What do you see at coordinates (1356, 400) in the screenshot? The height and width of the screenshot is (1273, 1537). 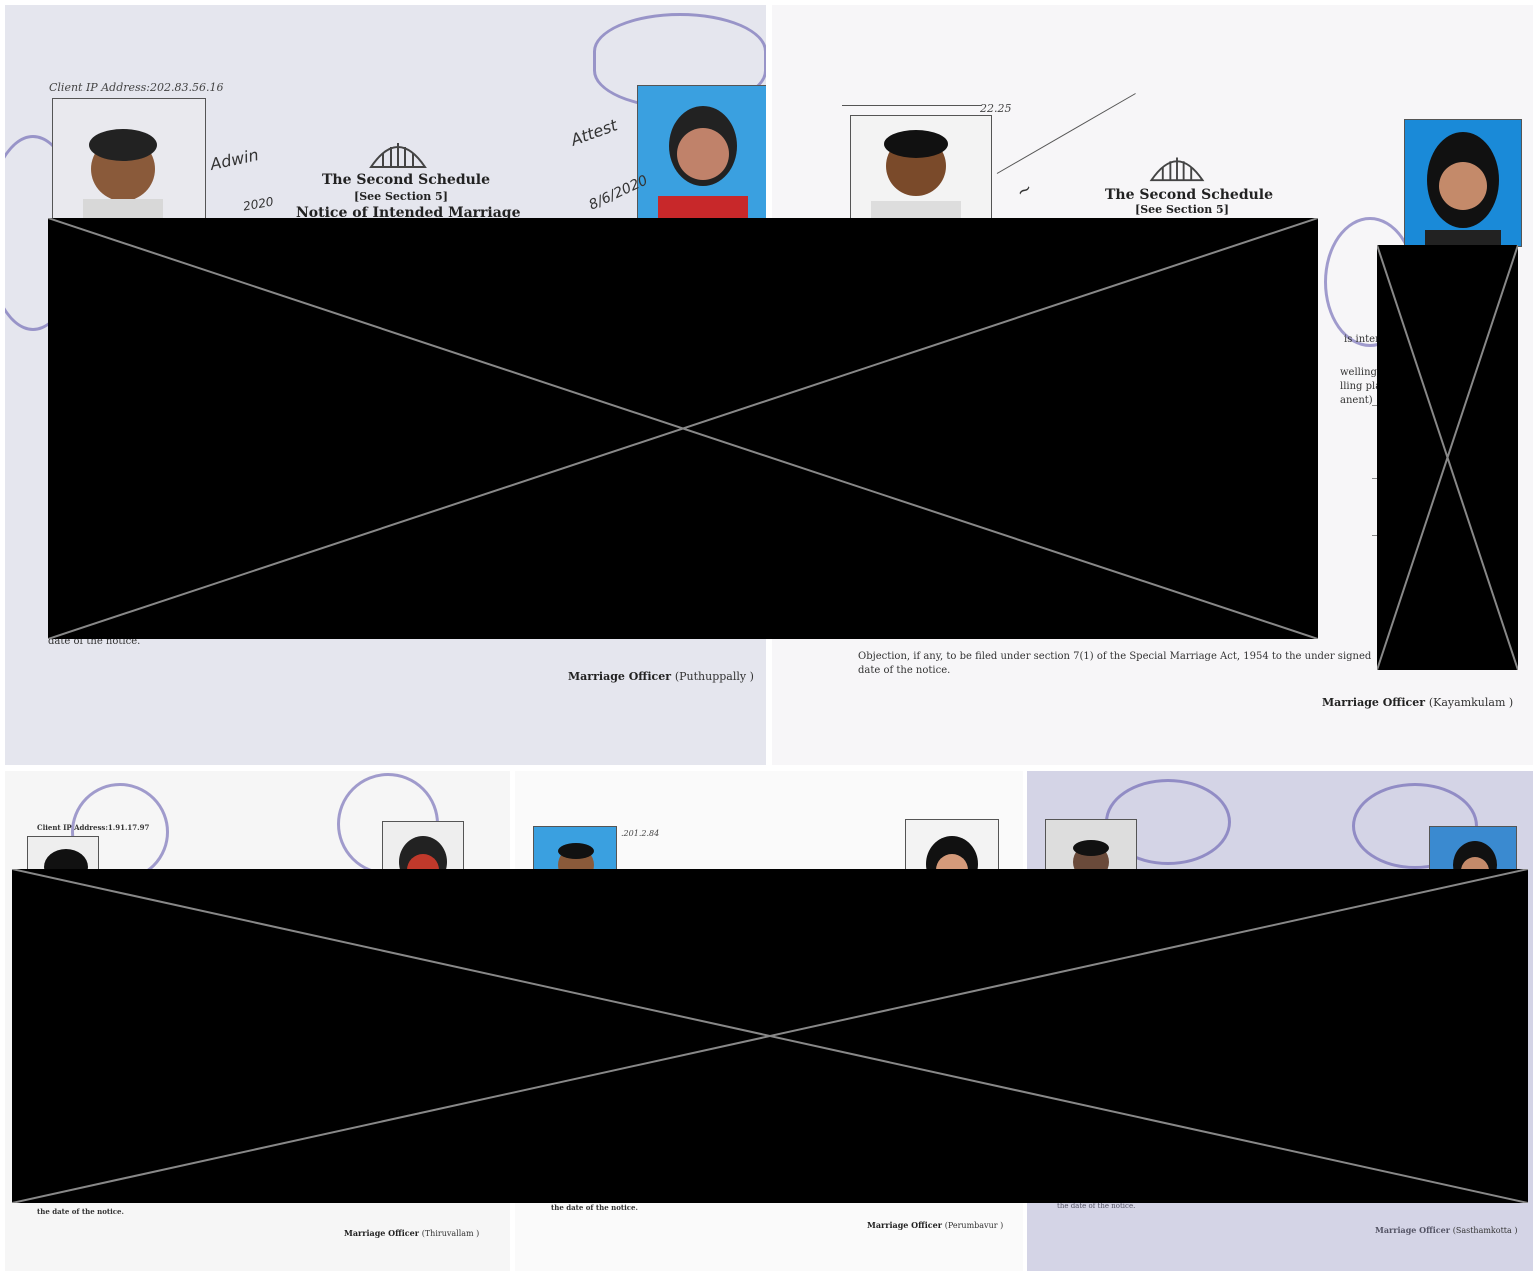 I see `text-fragment: anent)` at bounding box center [1356, 400].